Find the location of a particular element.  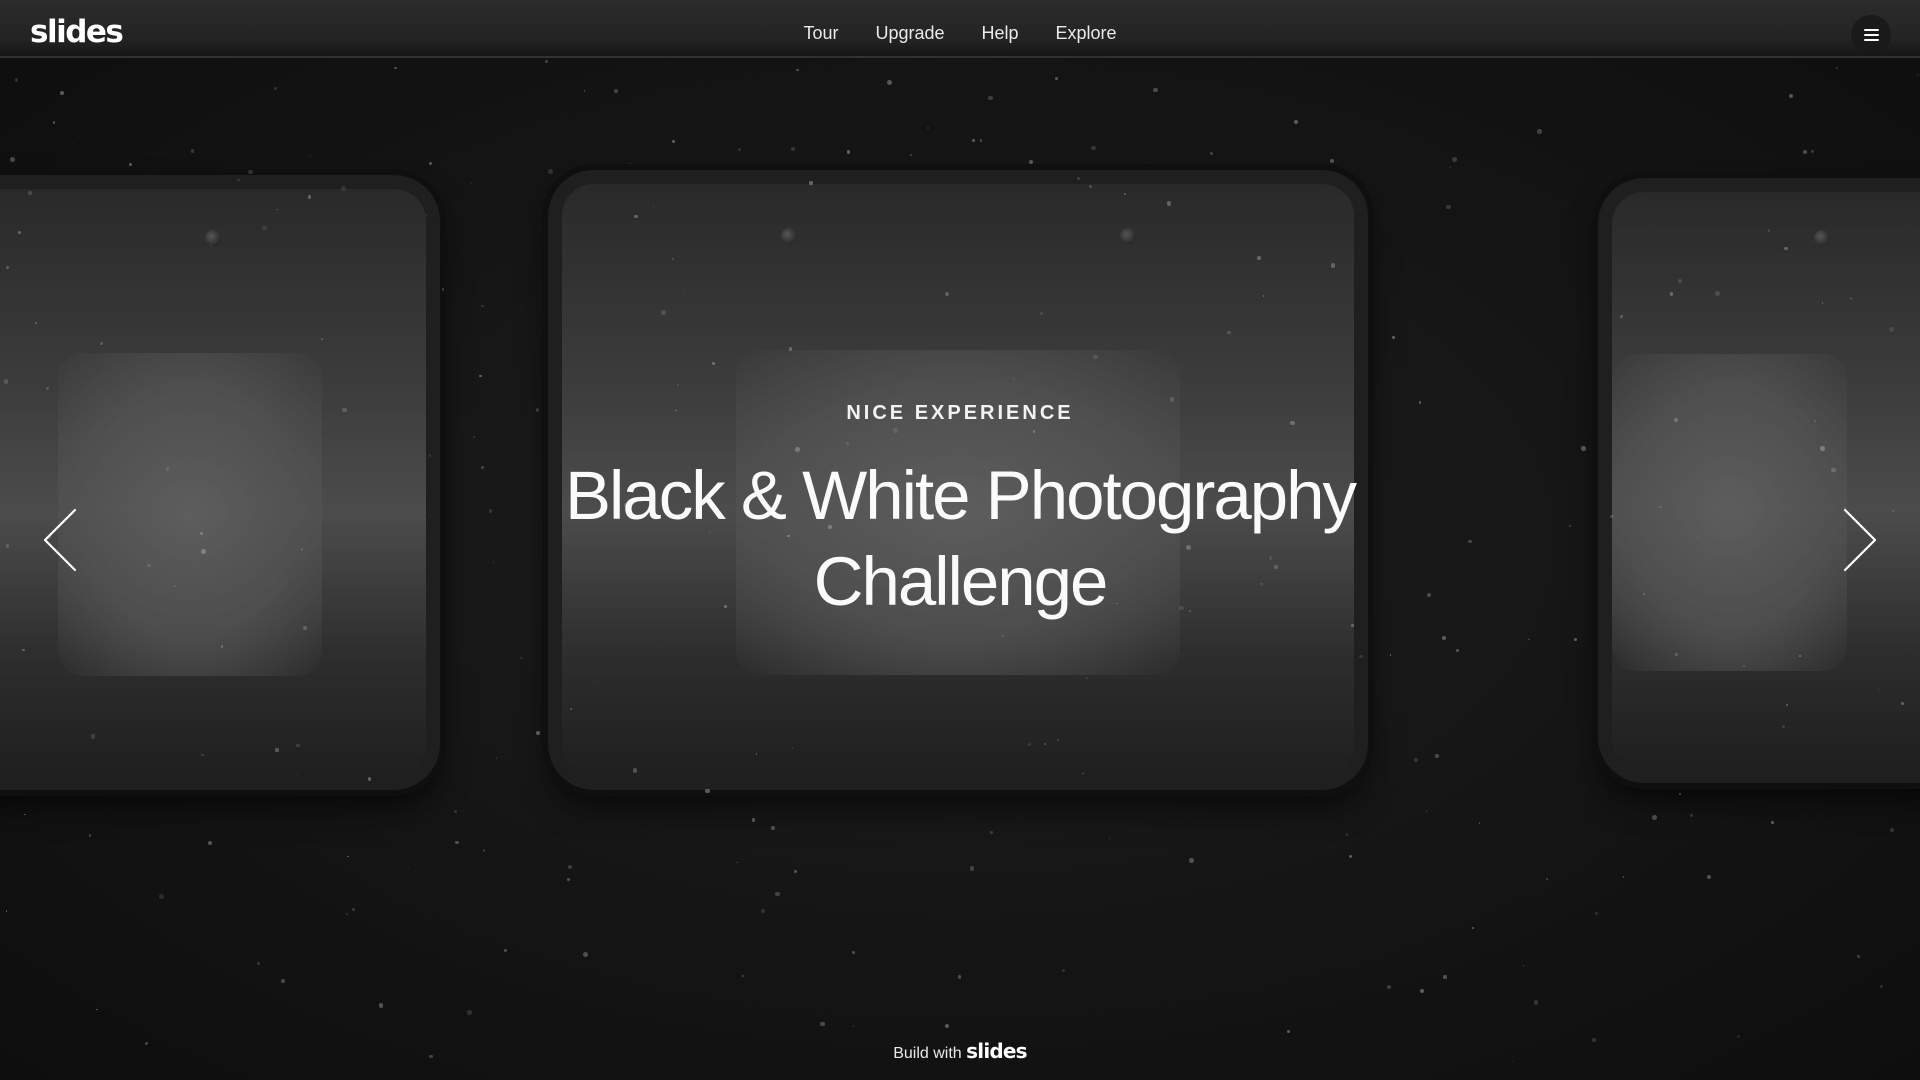

nav-link-upgrade: Upgrade is located at coordinates (909, 33).